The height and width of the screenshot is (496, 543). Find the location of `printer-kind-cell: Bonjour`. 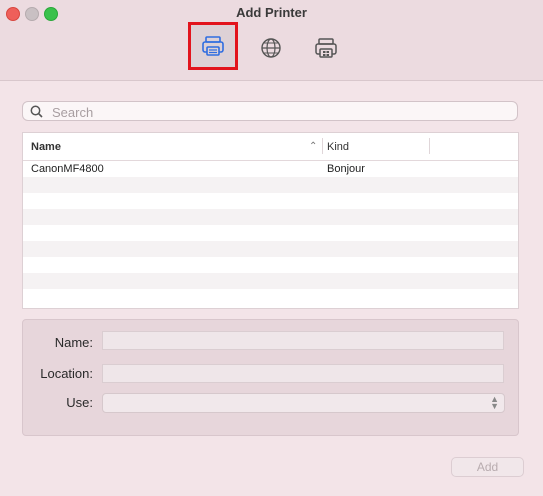

printer-kind-cell: Bonjour is located at coordinates (346, 169).